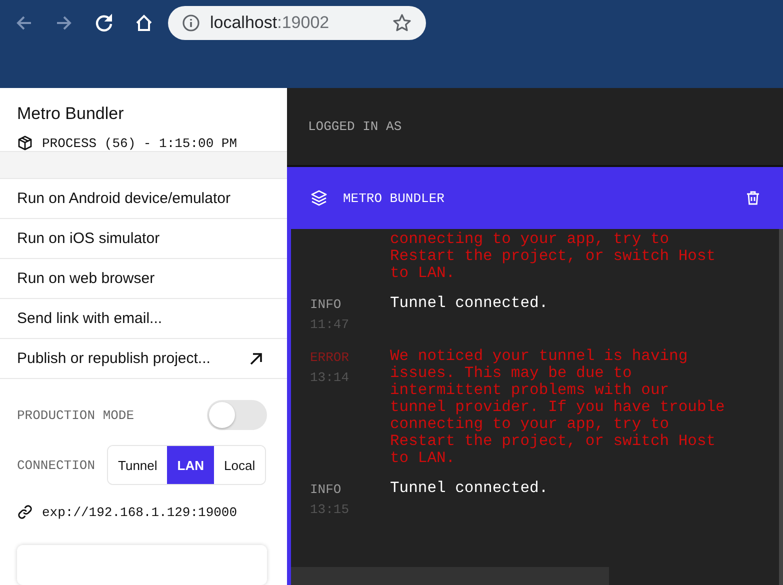  I want to click on panel-title: METRO BUNDLER, so click(394, 198).